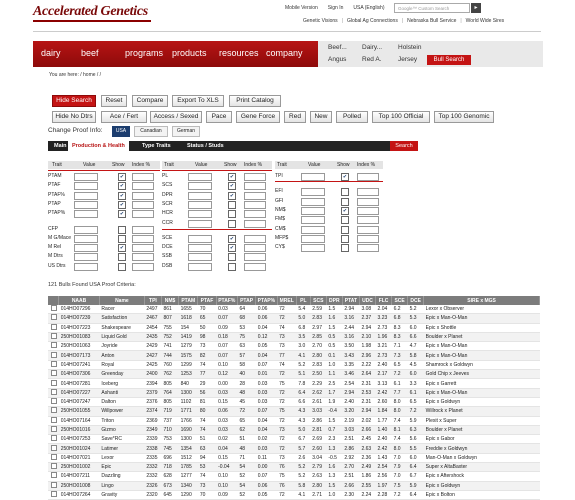 The height and width of the screenshot is (500, 575). What do you see at coordinates (481, 300) in the screenshot?
I see `column-header: SIRE x MGS` at bounding box center [481, 300].